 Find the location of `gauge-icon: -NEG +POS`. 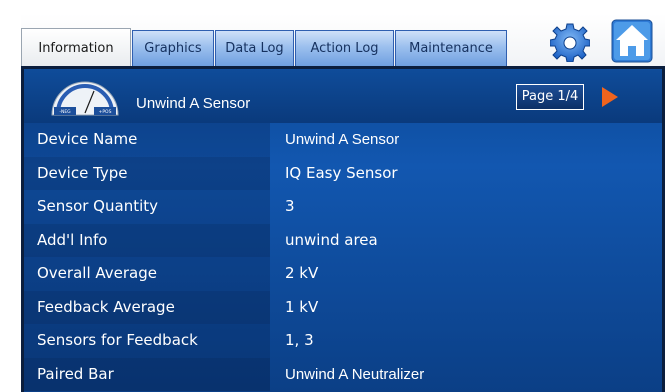

gauge-icon: -NEG +POS is located at coordinates (85, 98).